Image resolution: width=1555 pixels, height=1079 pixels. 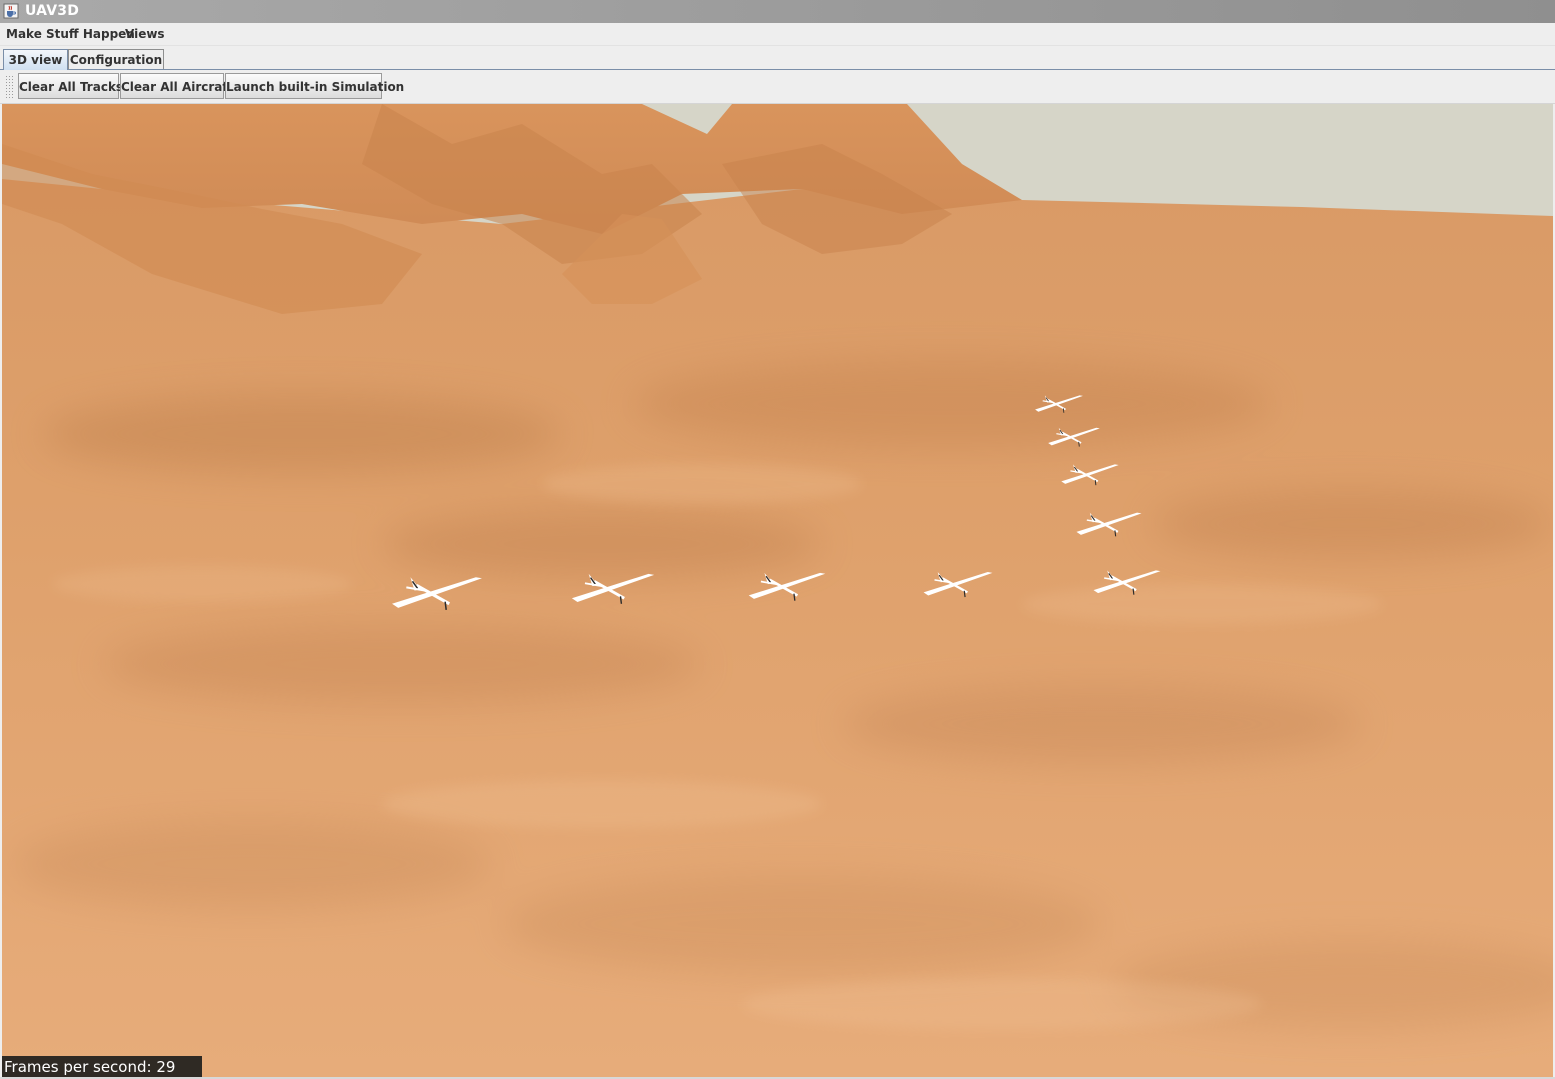 I want to click on window-title: UAV3D, so click(x=52, y=11).